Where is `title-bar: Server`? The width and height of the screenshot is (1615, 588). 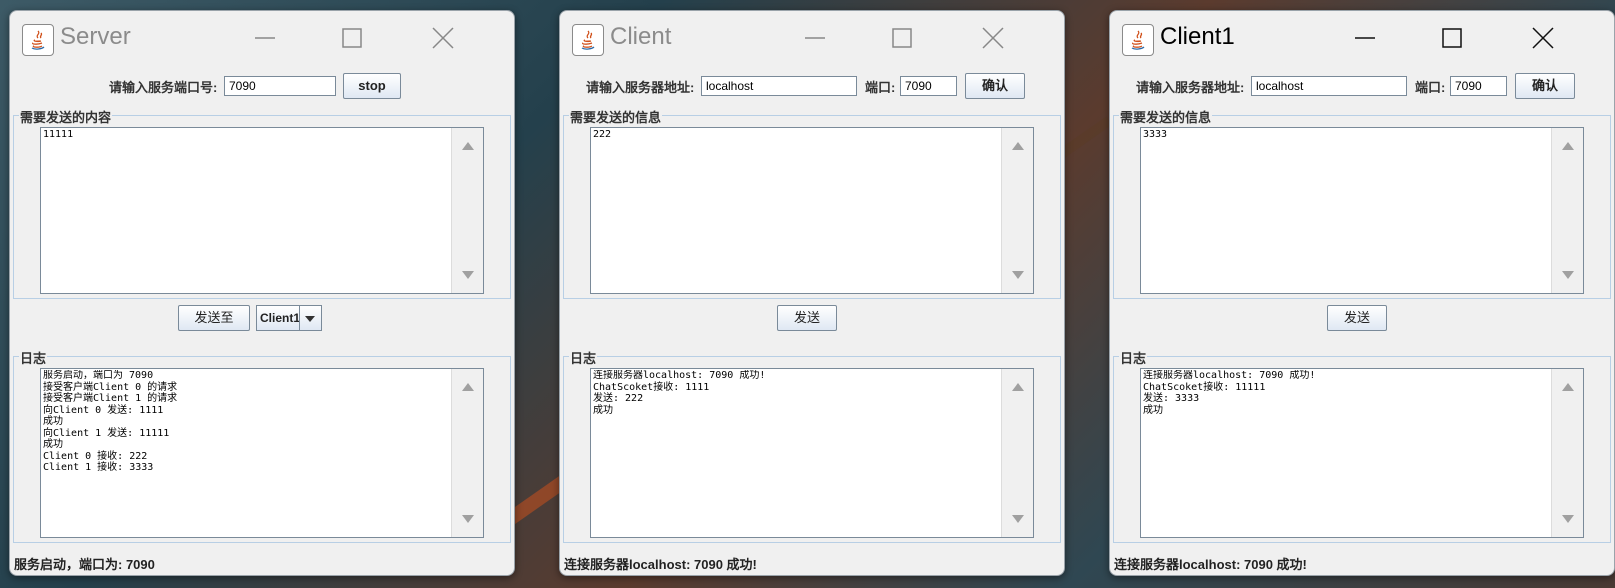 title-bar: Server is located at coordinates (262, 37).